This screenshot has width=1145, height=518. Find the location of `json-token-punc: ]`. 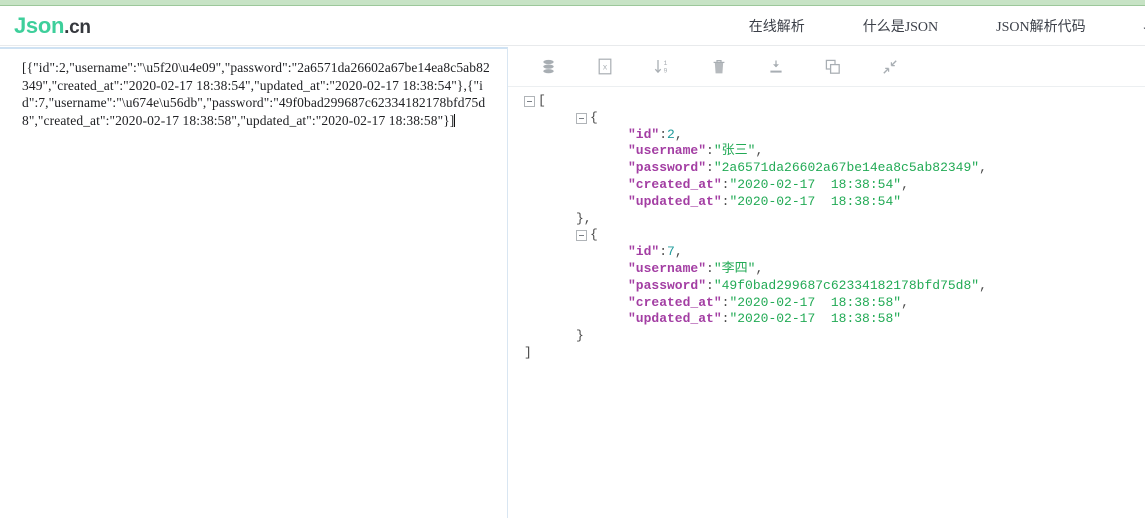

json-token-punc: ] is located at coordinates (528, 352).